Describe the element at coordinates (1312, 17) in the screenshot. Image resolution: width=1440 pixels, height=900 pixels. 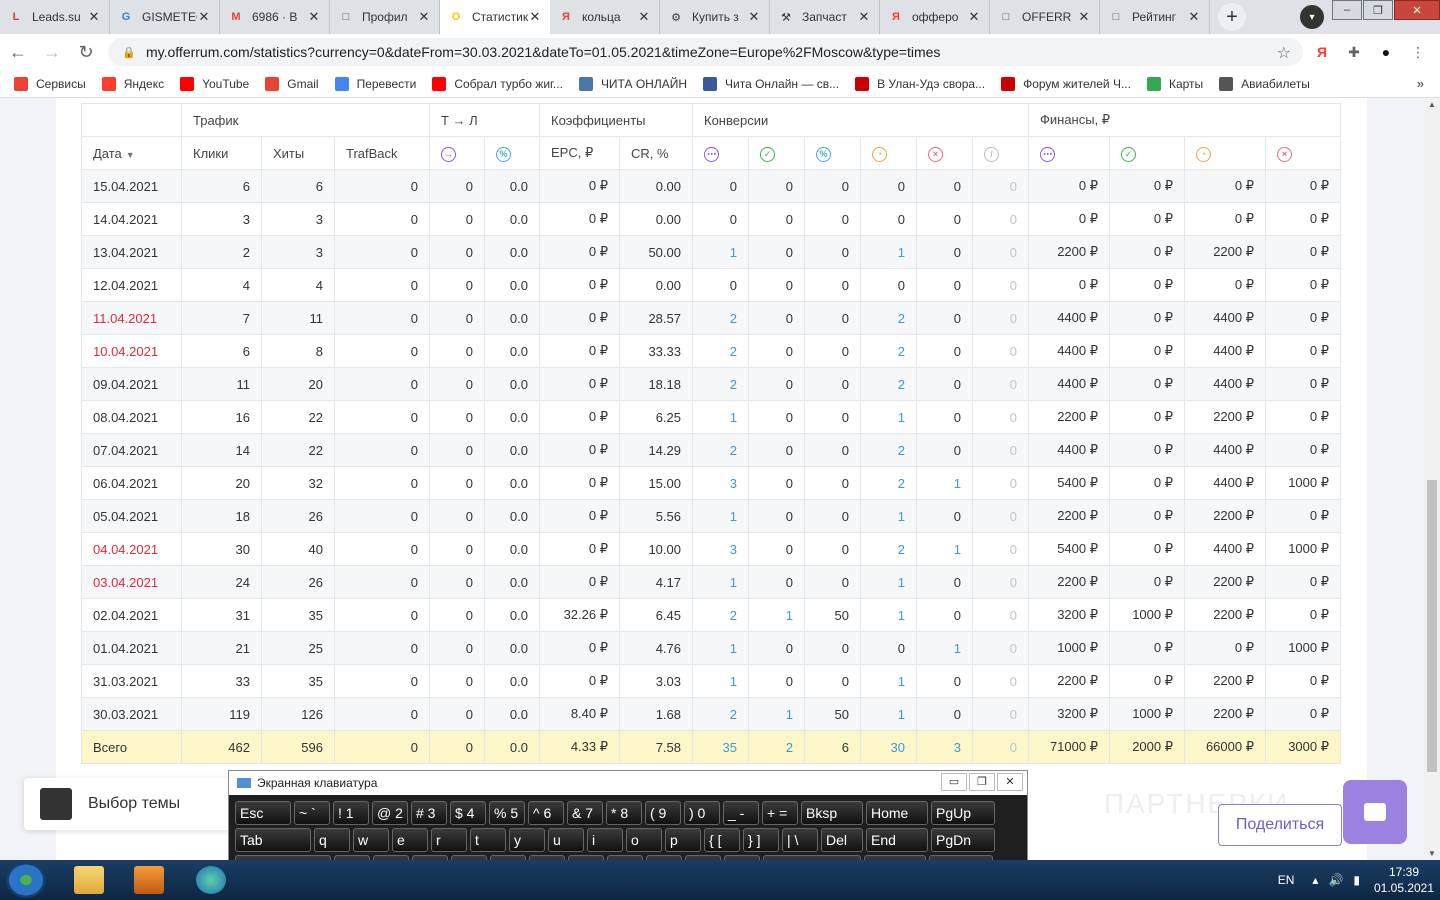
I see `tab-search-icon: ▾` at that location.